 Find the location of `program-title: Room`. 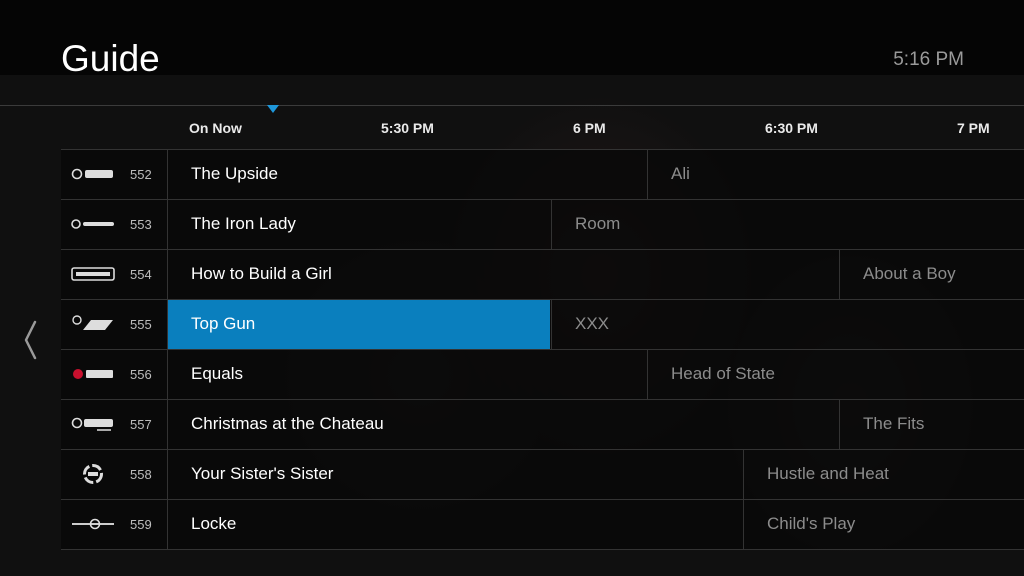

program-title: Room is located at coordinates (598, 223).